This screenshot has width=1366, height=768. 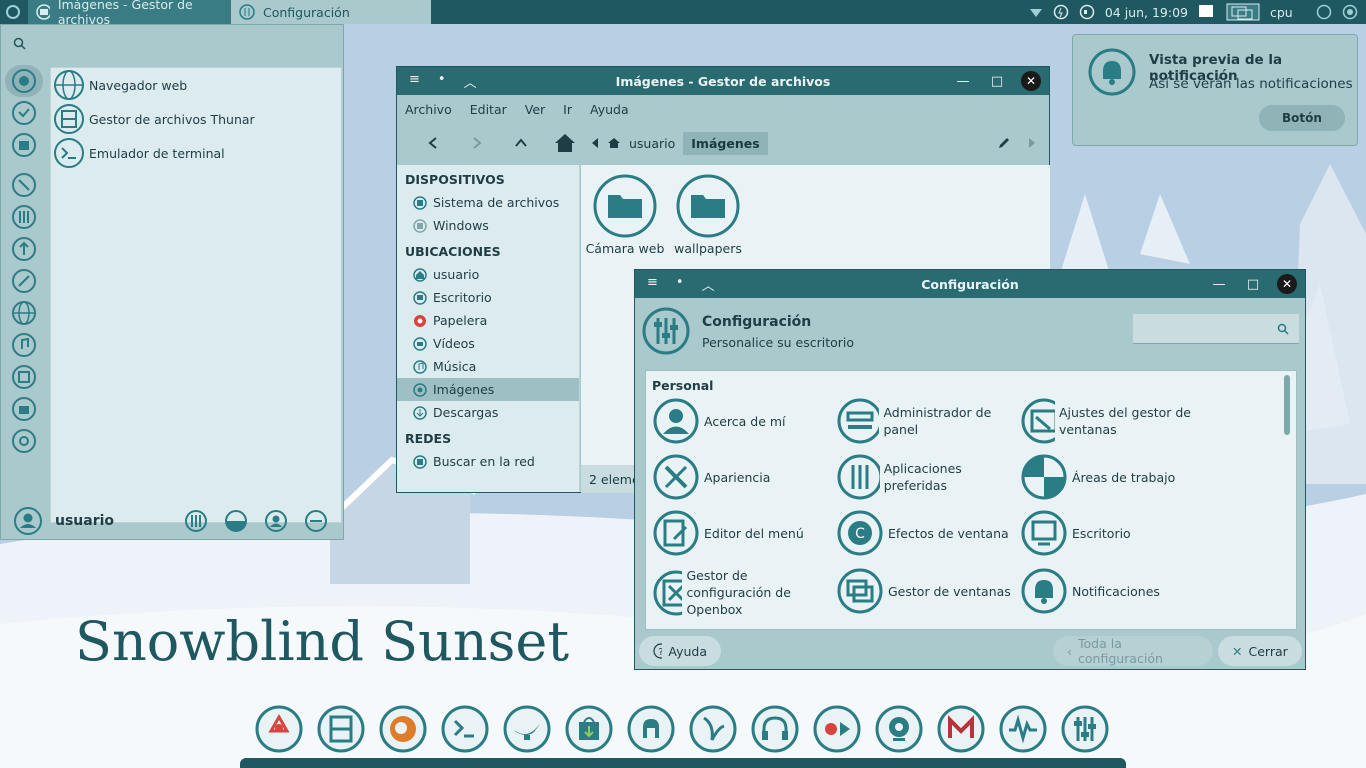 I want to click on activity-monitor-icon, so click(x=1023, y=729).